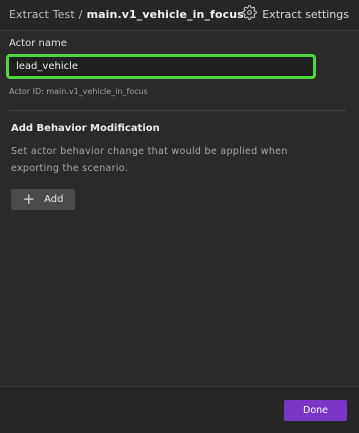 This screenshot has height=433, width=359. Describe the element at coordinates (38, 43) in the screenshot. I see `actor-name-label: Actor name` at that location.